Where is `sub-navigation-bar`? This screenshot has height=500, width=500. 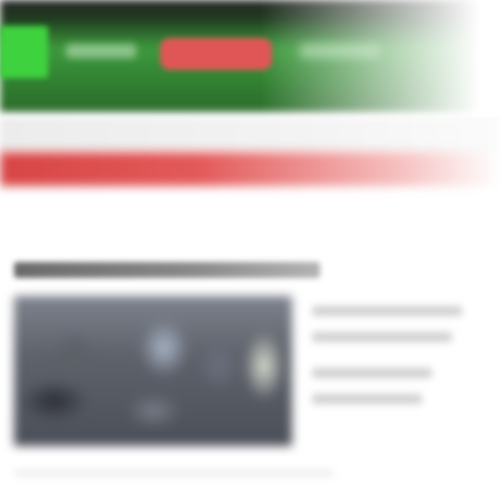 sub-navigation-bar is located at coordinates (250, 135).